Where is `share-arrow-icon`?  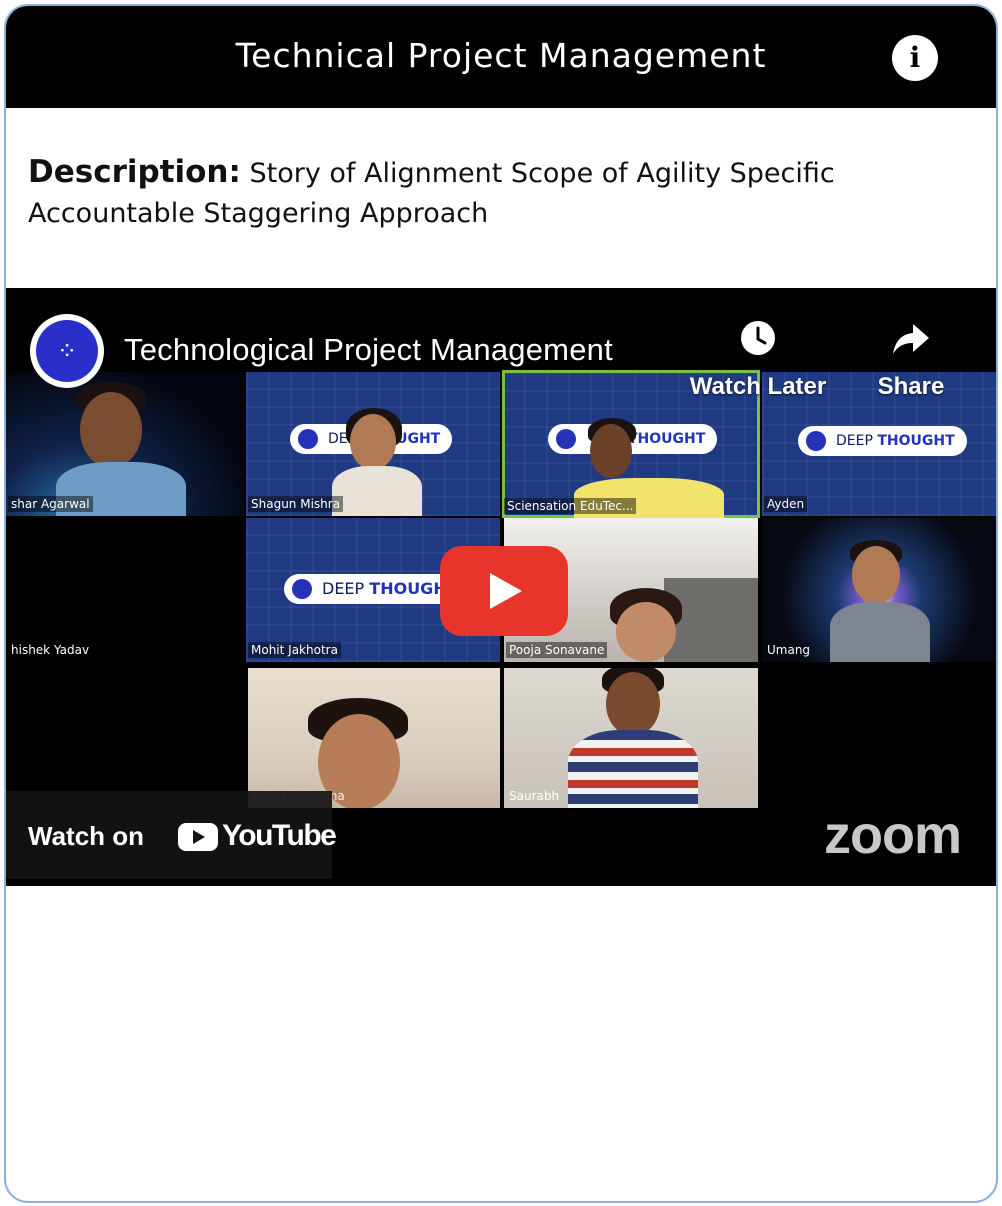
share-arrow-icon is located at coordinates (911, 342).